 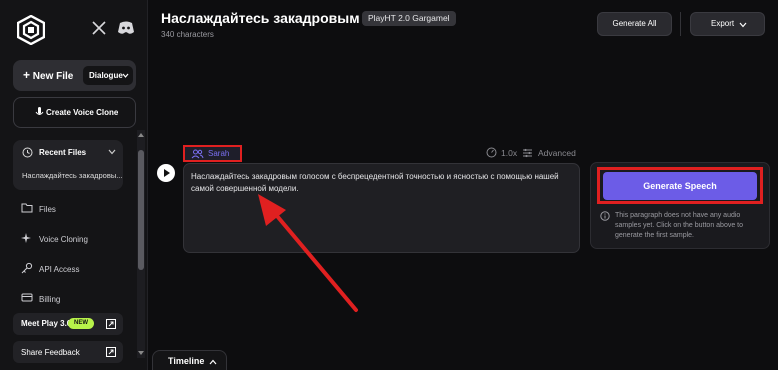 I want to click on speed-value: 1.0x, so click(x=509, y=153).